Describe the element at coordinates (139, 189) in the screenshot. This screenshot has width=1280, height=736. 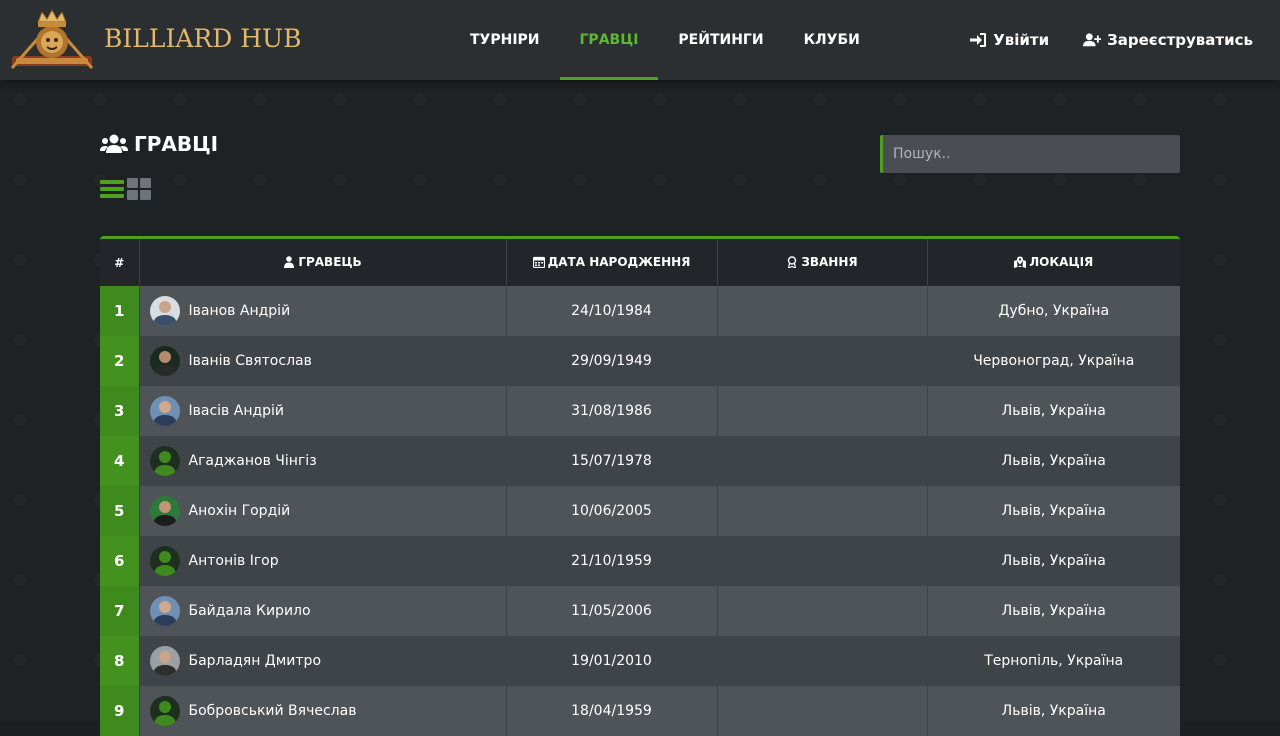
I see `grid-view-icon` at that location.